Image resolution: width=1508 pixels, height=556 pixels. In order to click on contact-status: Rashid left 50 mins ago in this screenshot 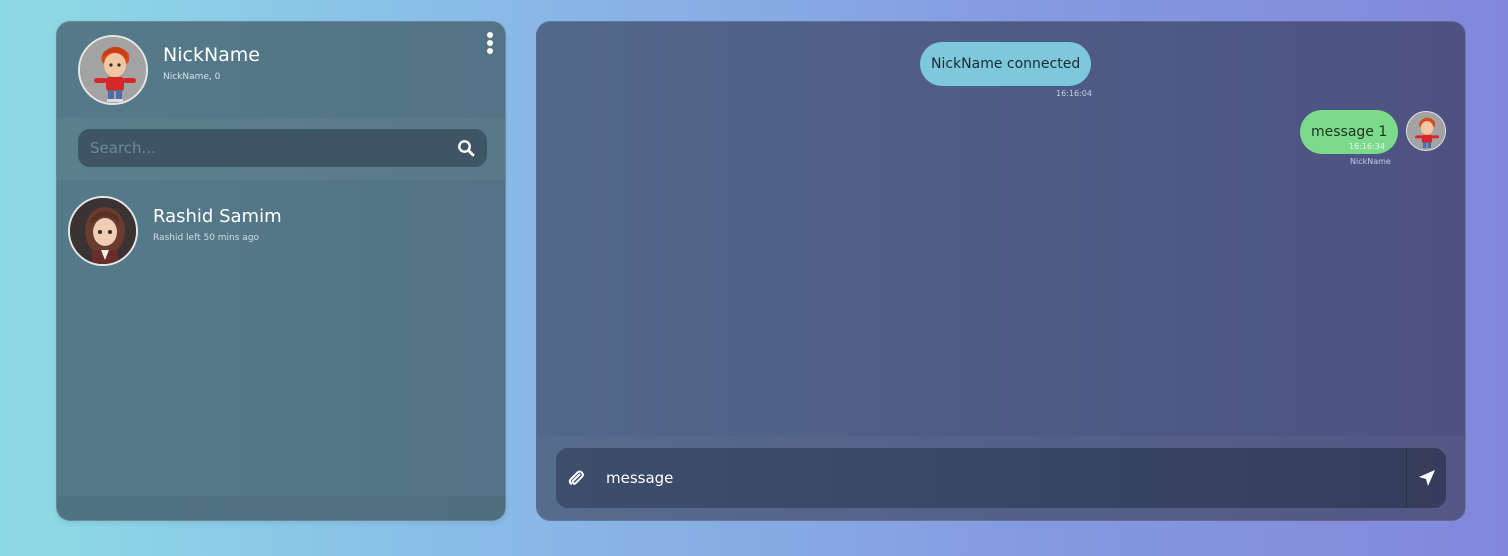, I will do `click(206, 238)`.